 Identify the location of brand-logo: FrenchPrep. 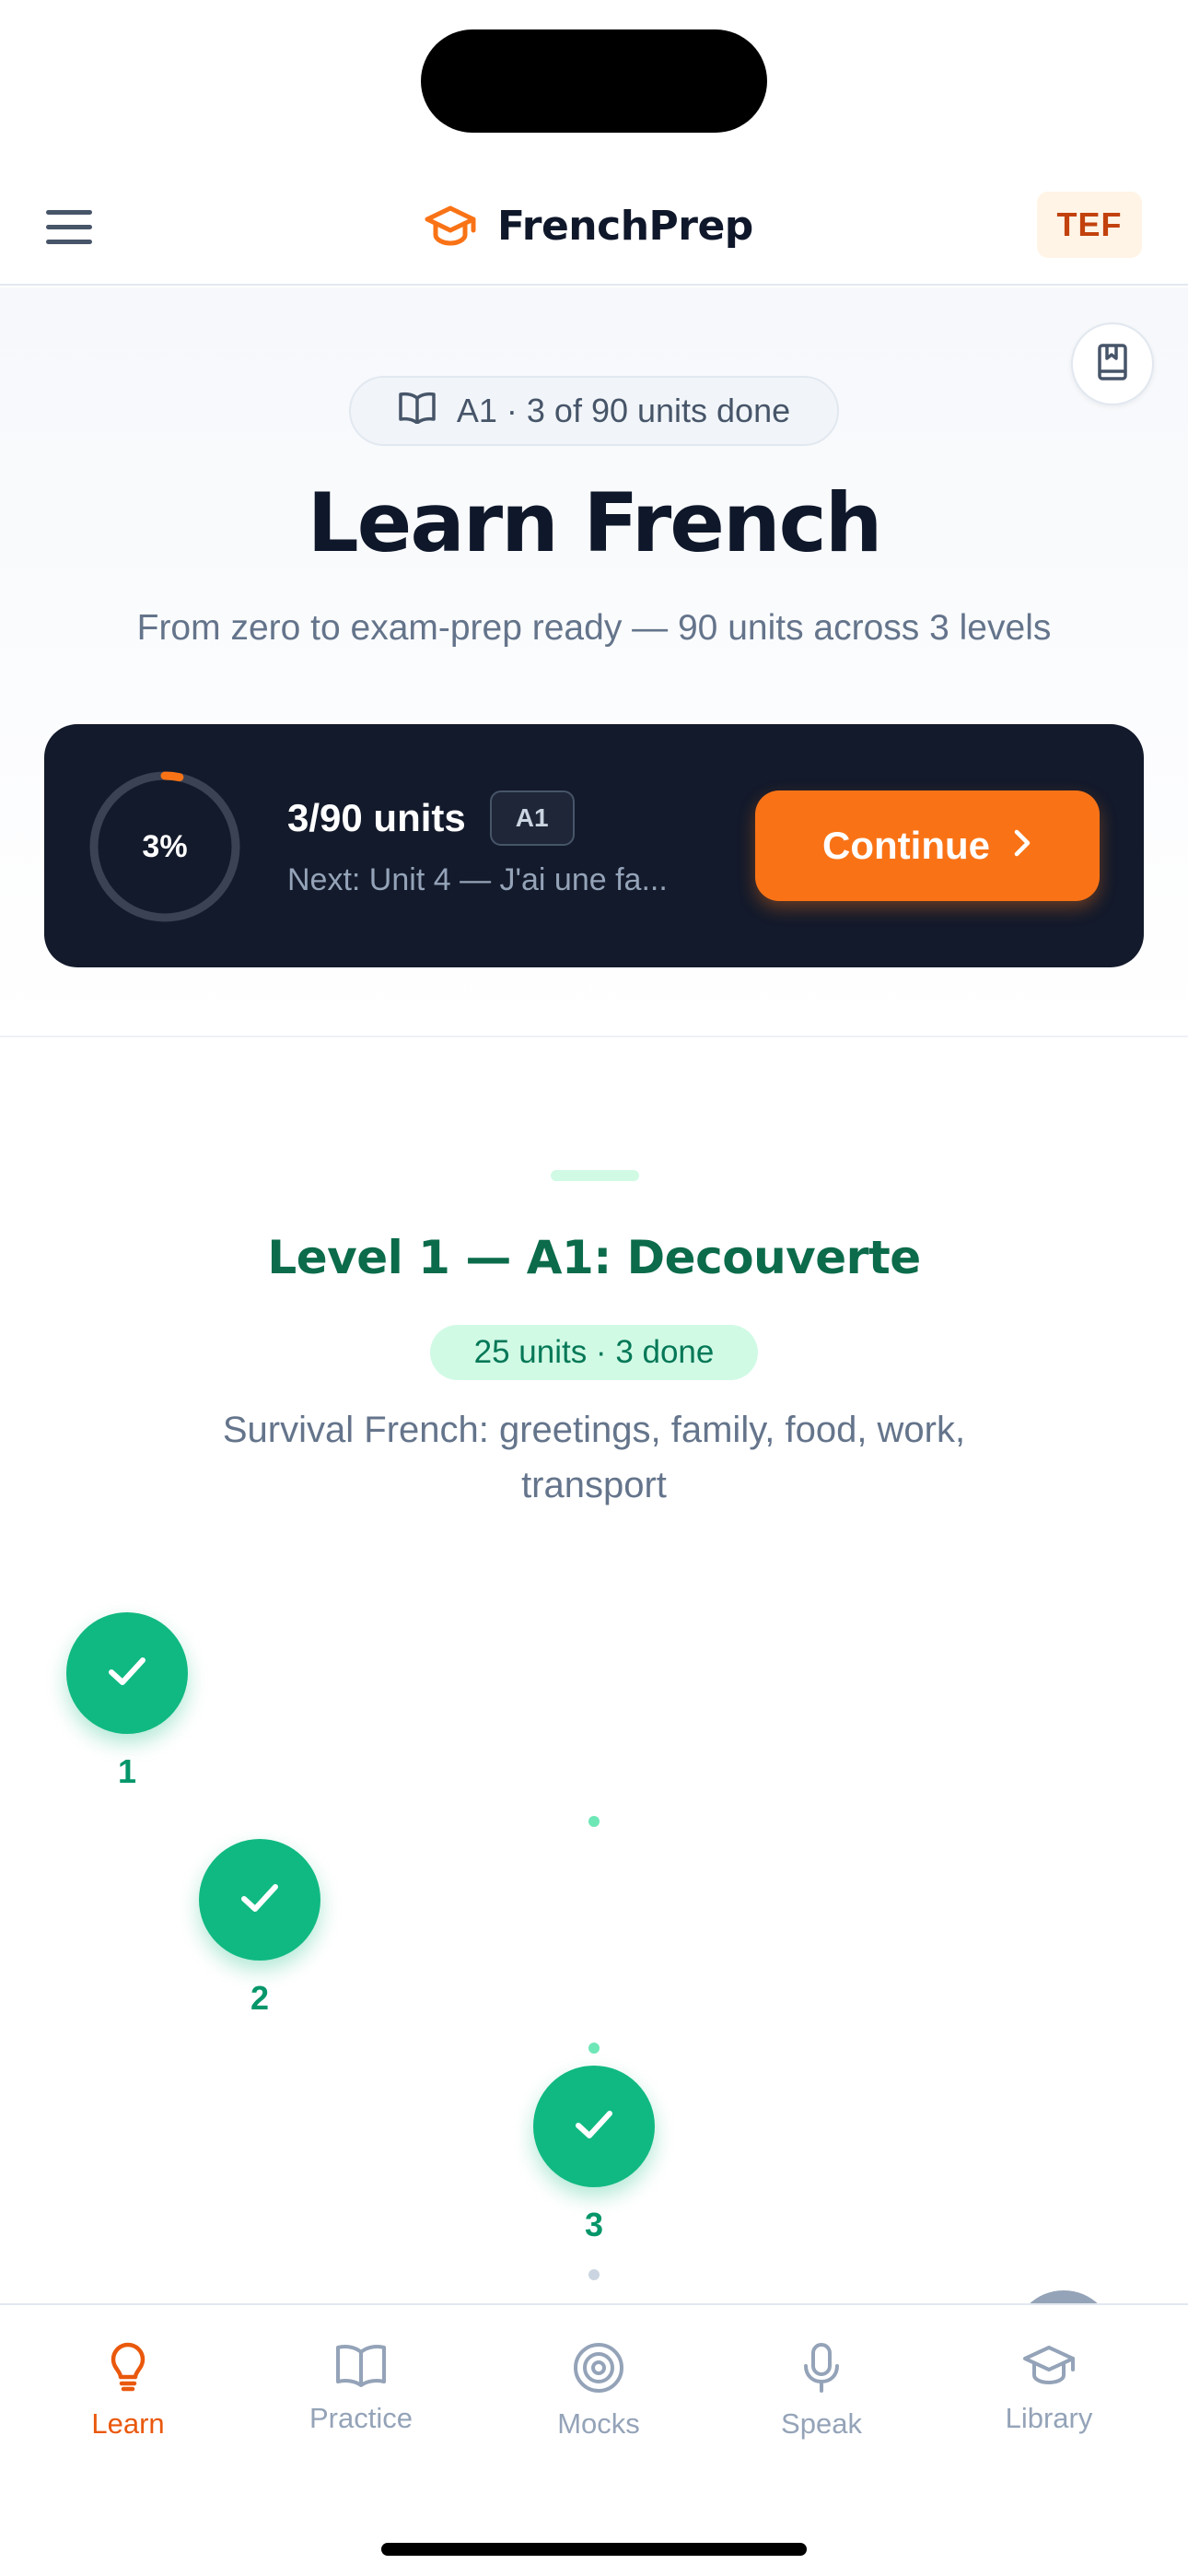
(588, 225).